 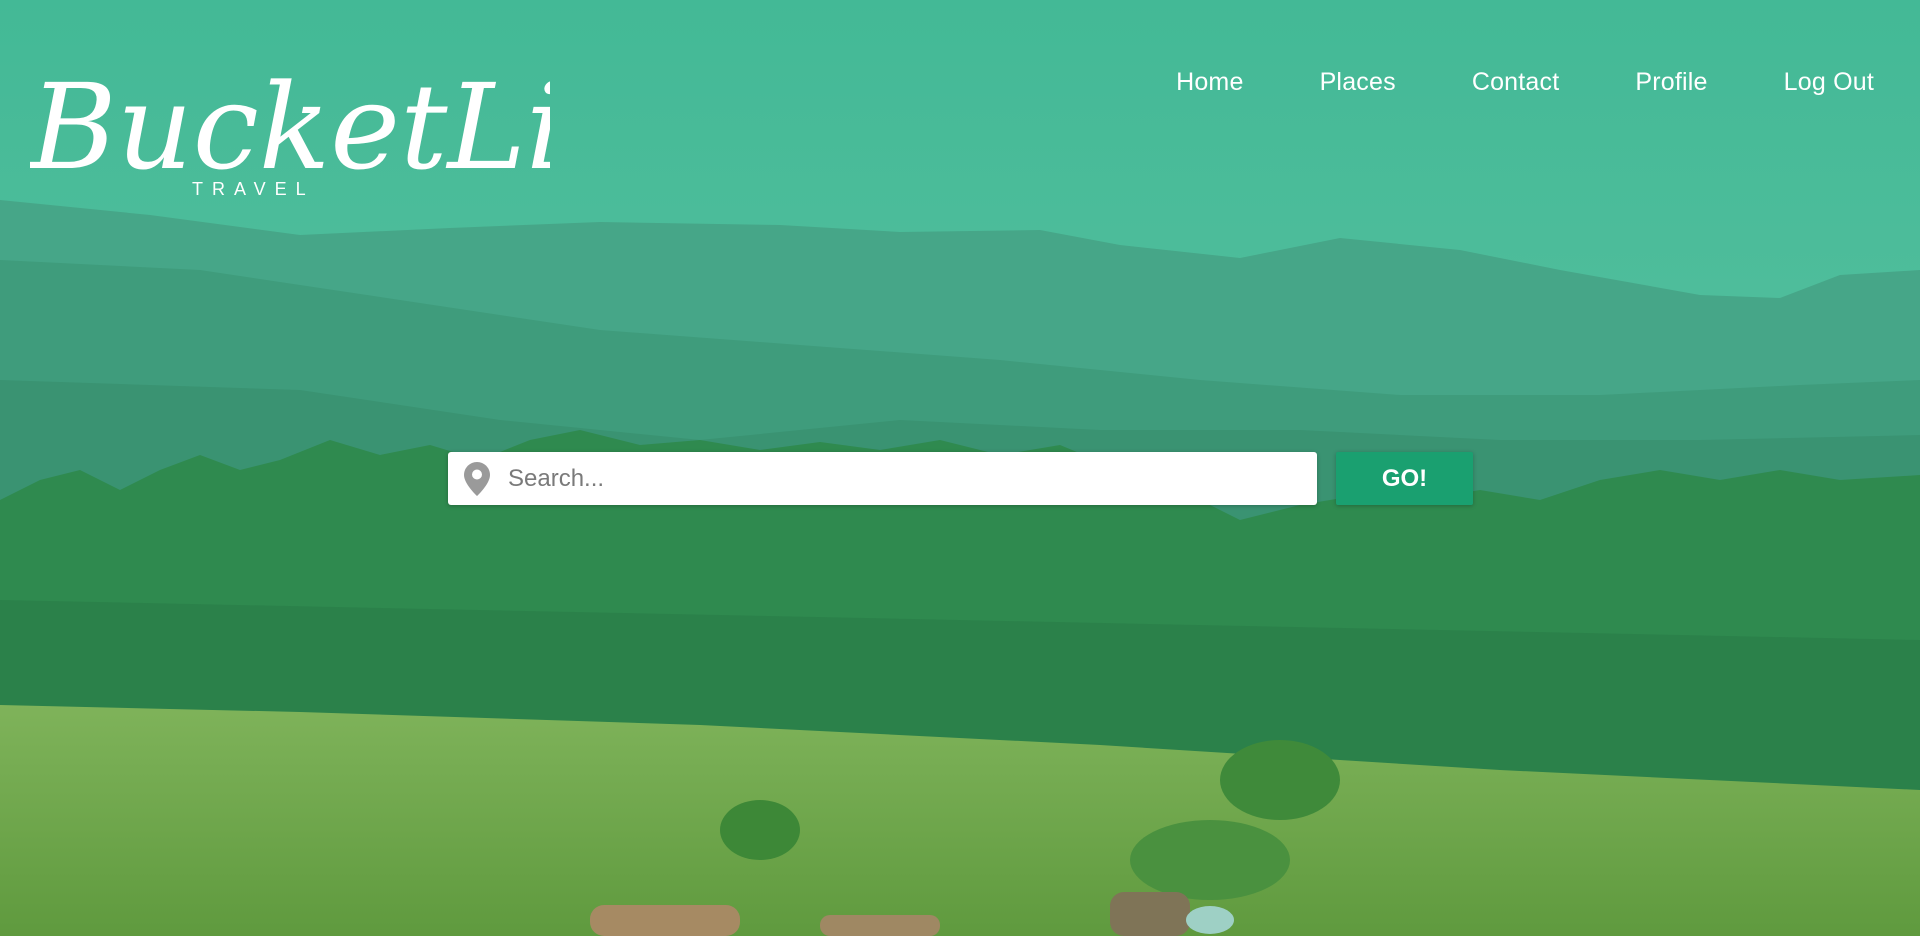 What do you see at coordinates (903, 478) in the screenshot?
I see `search-input` at bounding box center [903, 478].